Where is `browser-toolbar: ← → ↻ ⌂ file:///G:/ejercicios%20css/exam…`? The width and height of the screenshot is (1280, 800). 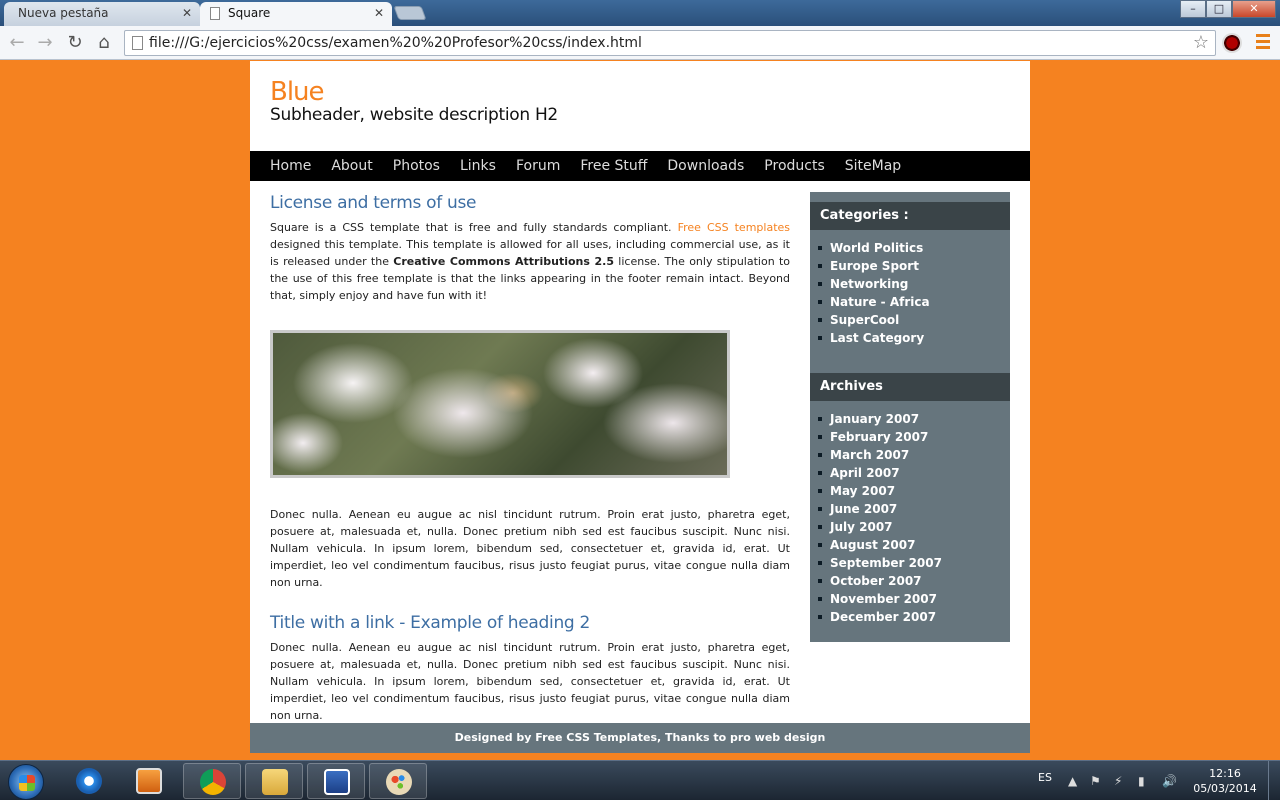
browser-toolbar: ← → ↻ ⌂ file:///G:/ejercicios%20css/exam… is located at coordinates (640, 43).